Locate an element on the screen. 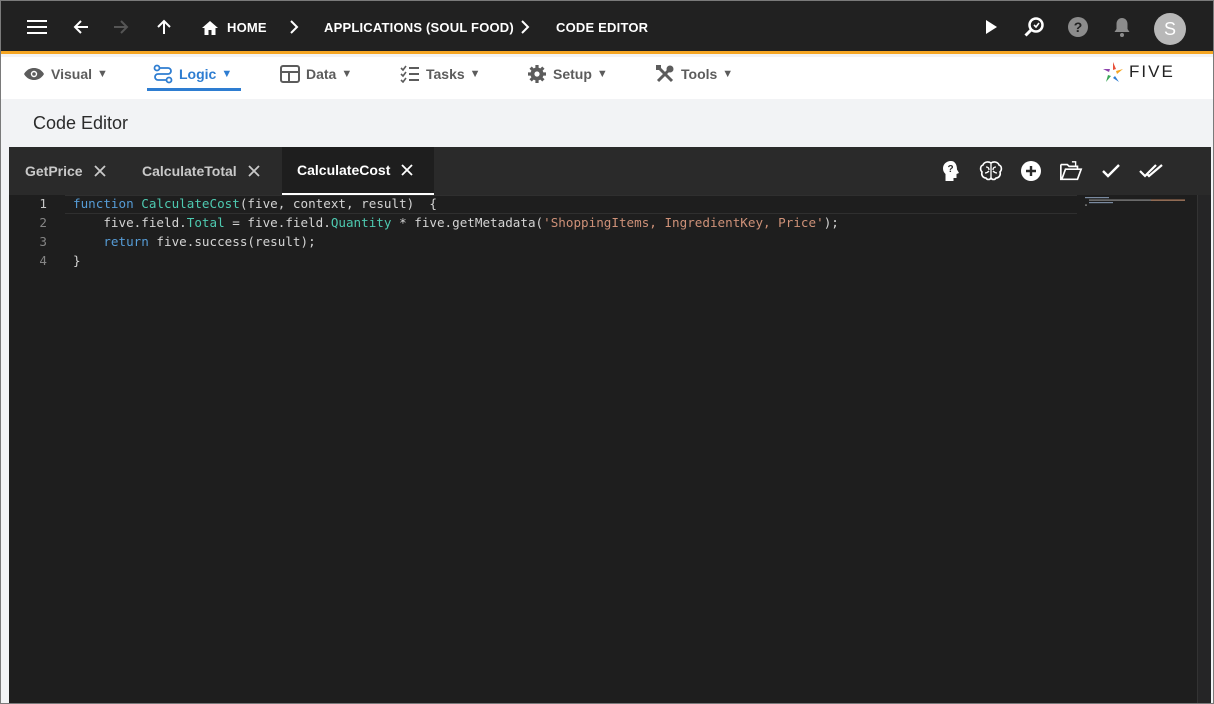 This screenshot has width=1214, height=704. five-logo-text: FIVE is located at coordinates (1152, 71).